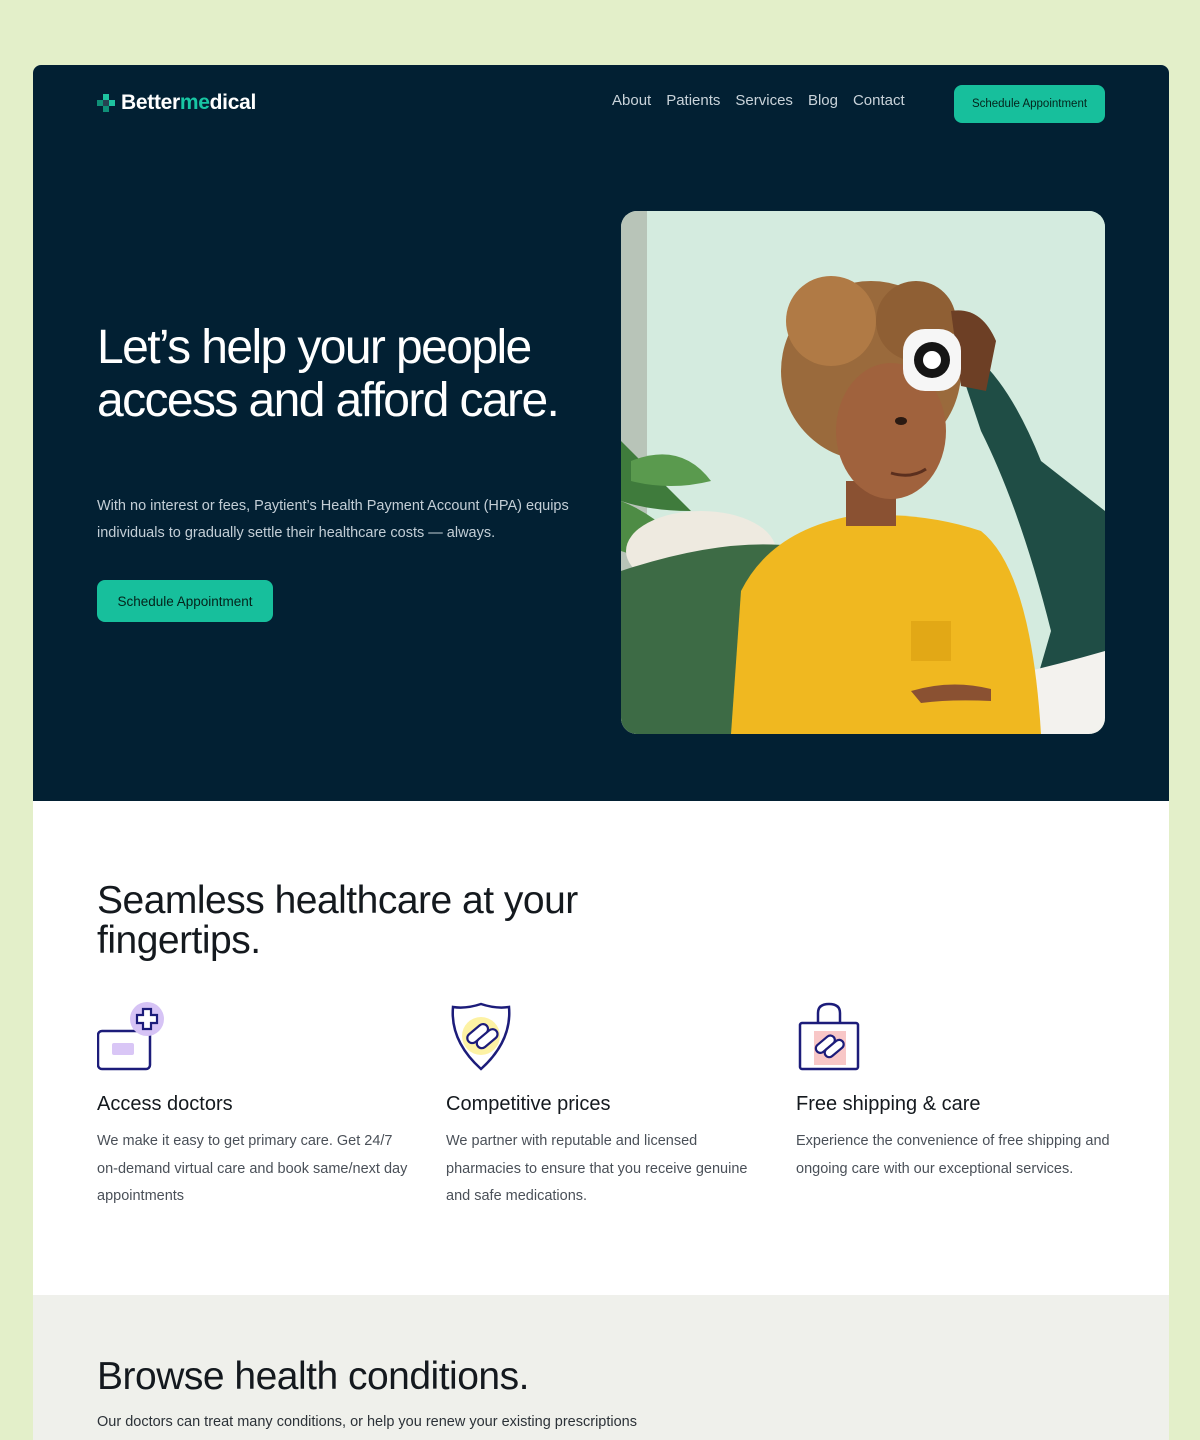  I want to click on nav-item-about: About, so click(631, 100).